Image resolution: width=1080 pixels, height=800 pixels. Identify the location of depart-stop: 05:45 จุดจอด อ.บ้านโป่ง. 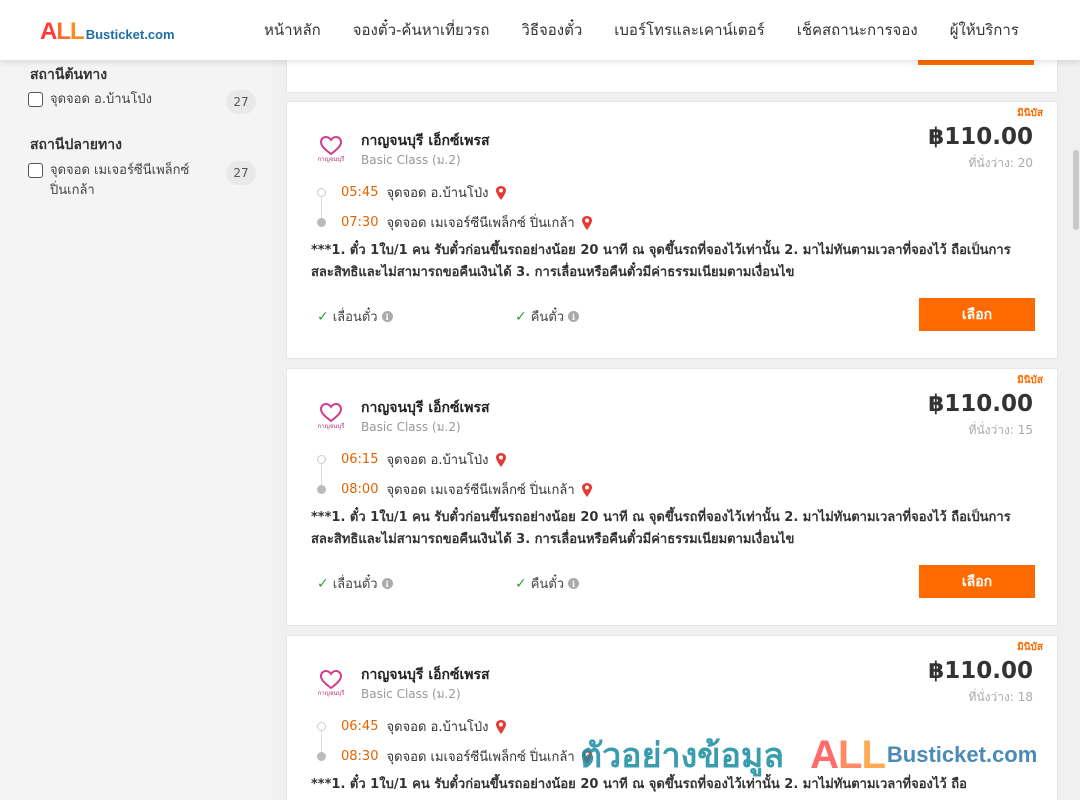
(424, 192).